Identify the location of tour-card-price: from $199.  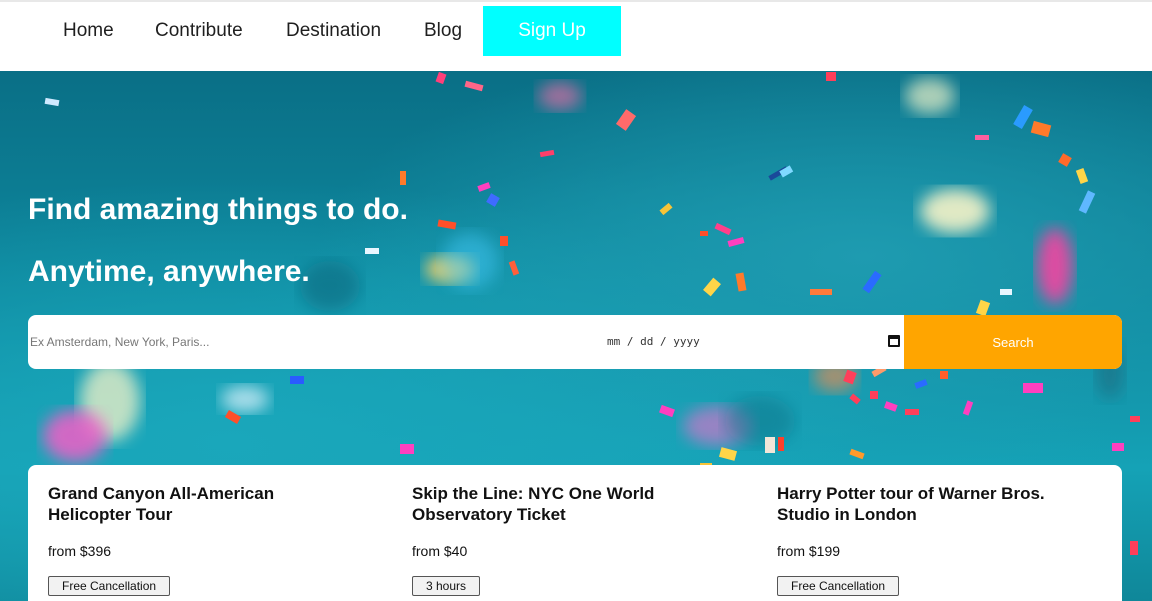
(809, 551).